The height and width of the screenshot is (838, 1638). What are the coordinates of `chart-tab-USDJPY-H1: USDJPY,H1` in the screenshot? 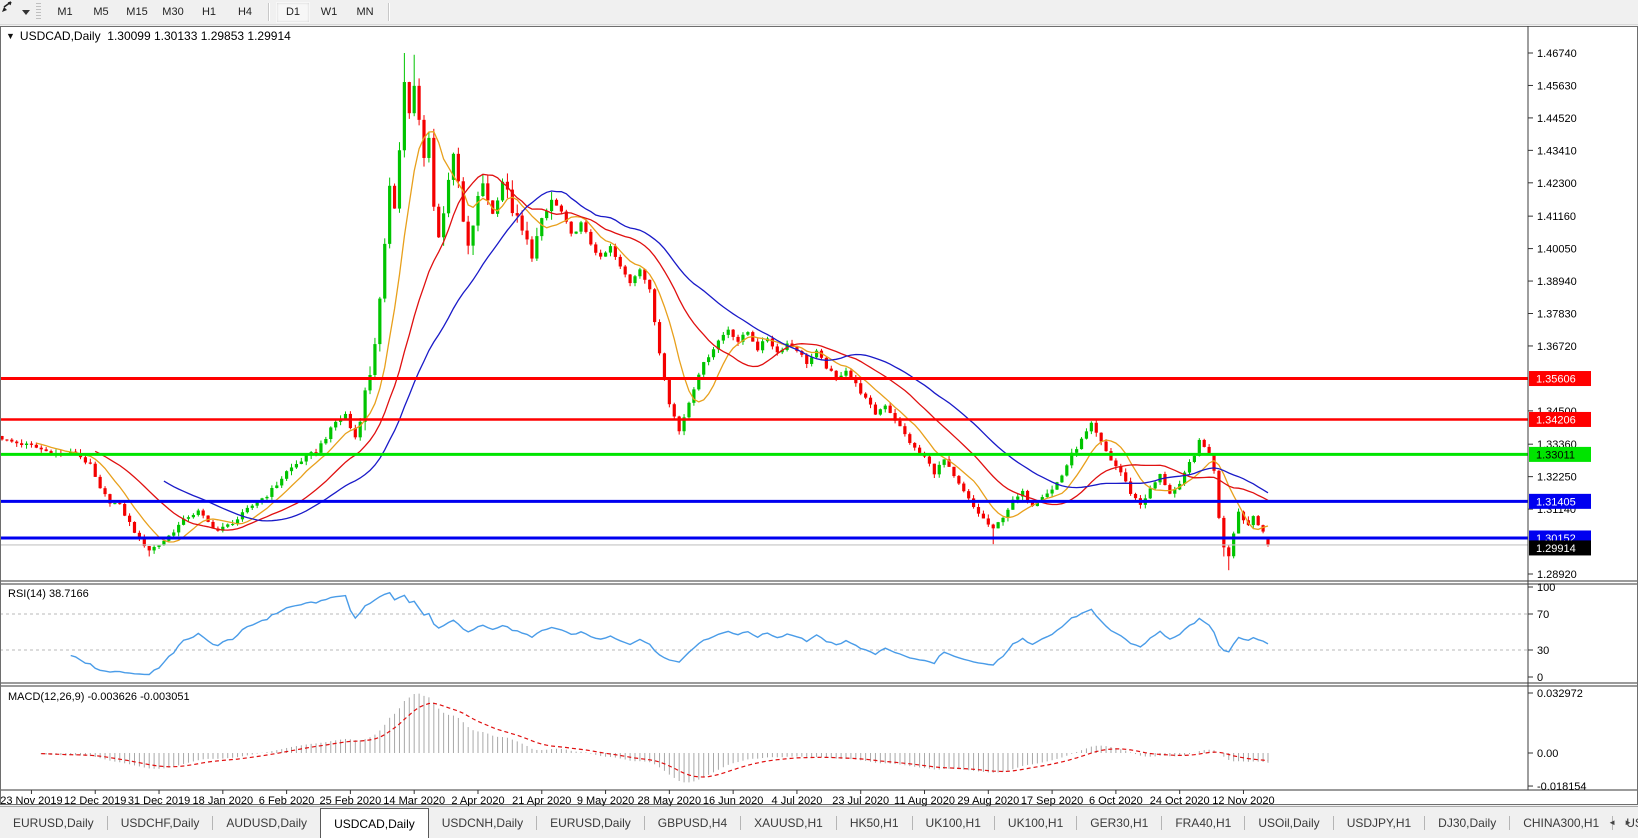 It's located at (1379, 822).